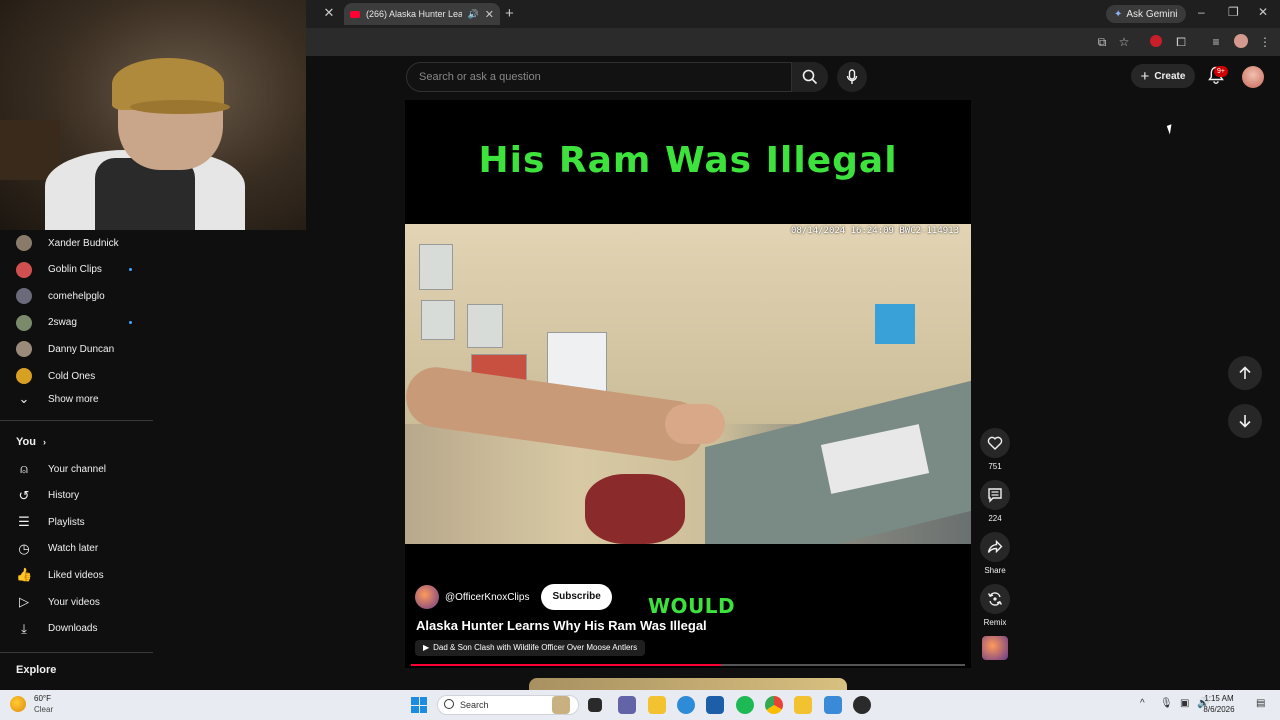 The width and height of the screenshot is (1280, 720). Describe the element at coordinates (153, 115) in the screenshot. I see `webcam-overlay` at that location.